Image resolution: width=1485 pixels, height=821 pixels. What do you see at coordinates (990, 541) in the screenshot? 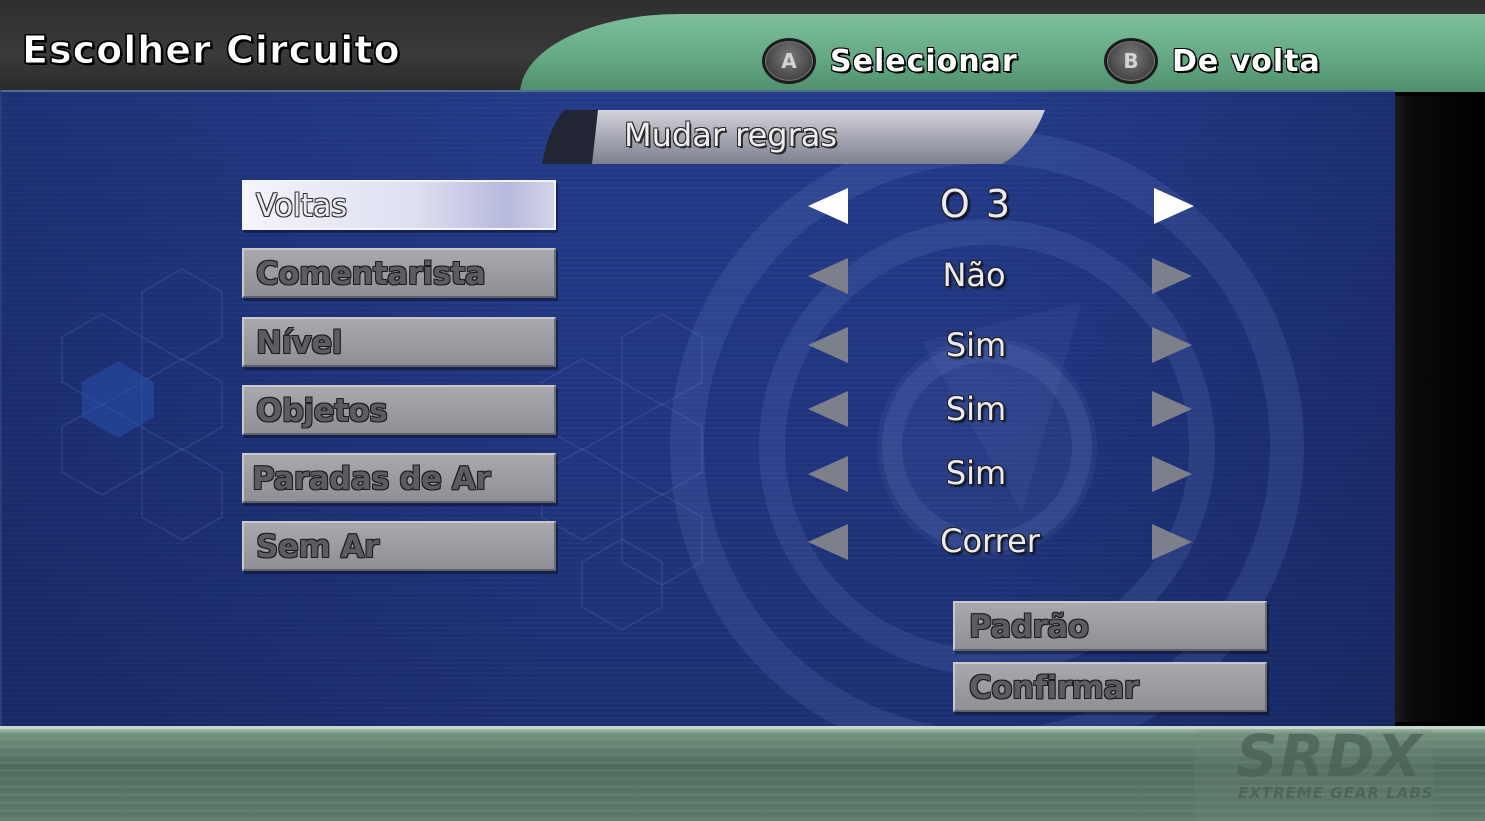
I see `option-value: Correr` at bounding box center [990, 541].